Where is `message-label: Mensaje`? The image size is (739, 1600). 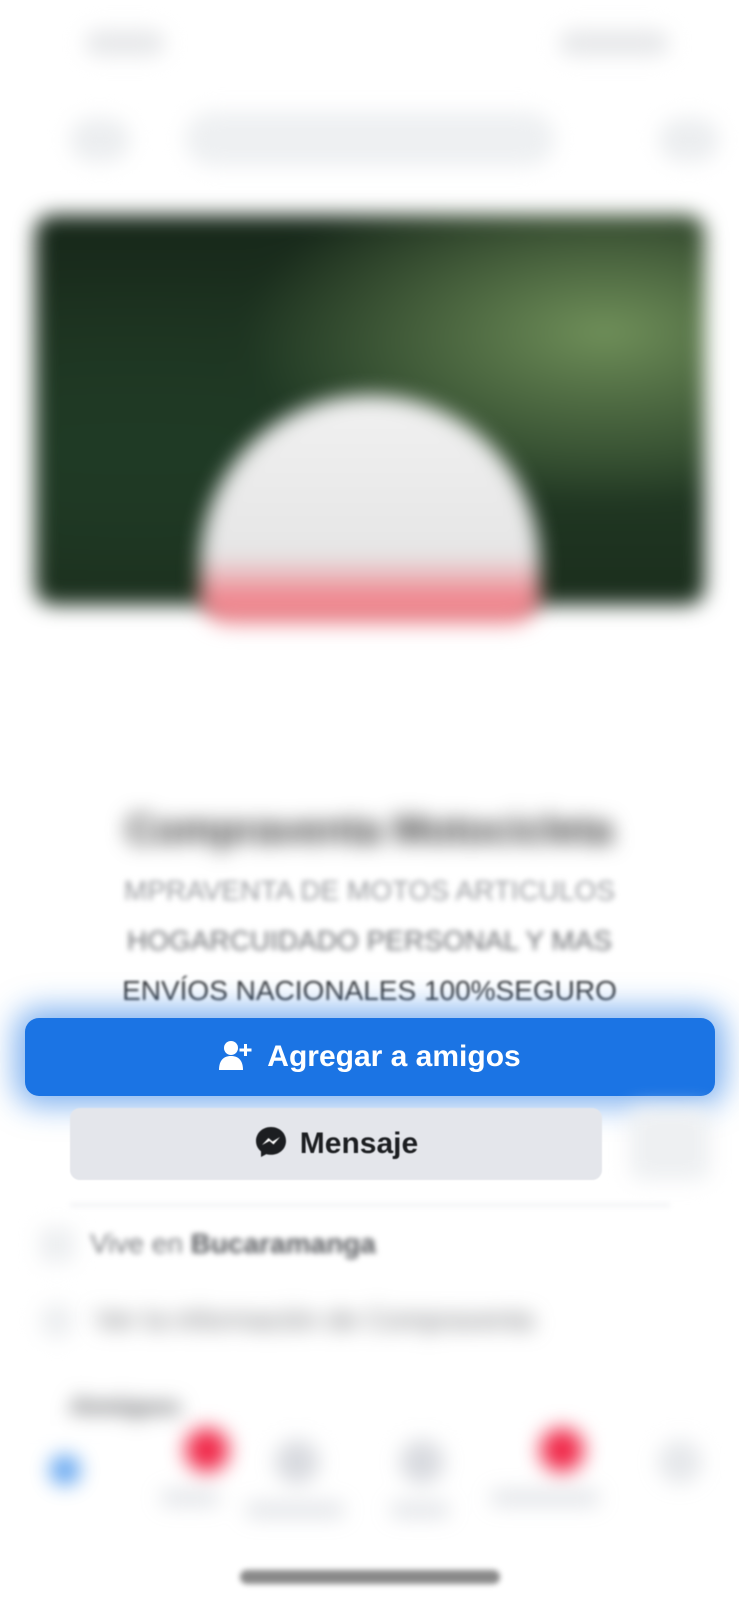
message-label: Mensaje is located at coordinates (359, 1143).